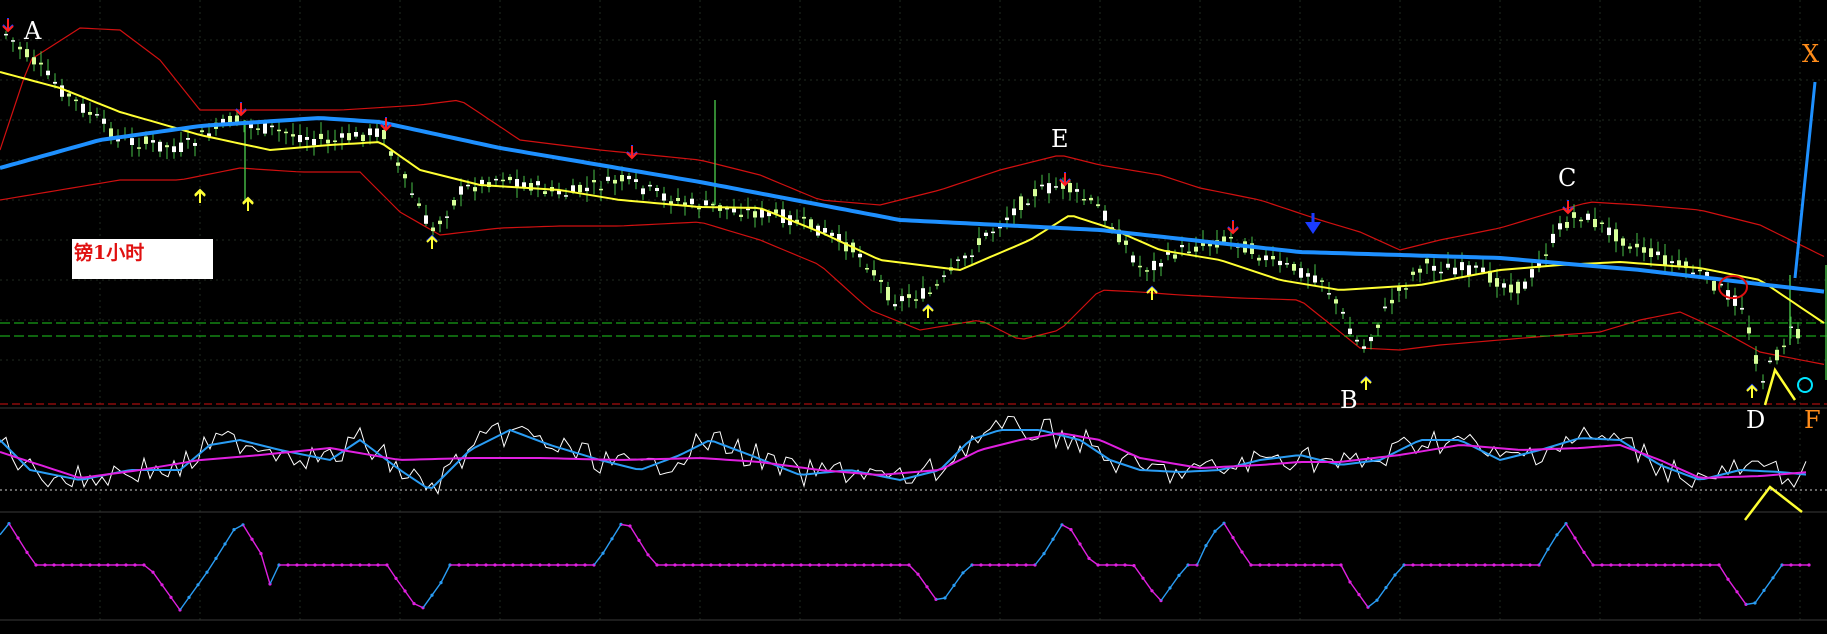 The width and height of the screenshot is (1827, 634). Describe the element at coordinates (1567, 178) in the screenshot. I see `point-label-c: C` at that location.